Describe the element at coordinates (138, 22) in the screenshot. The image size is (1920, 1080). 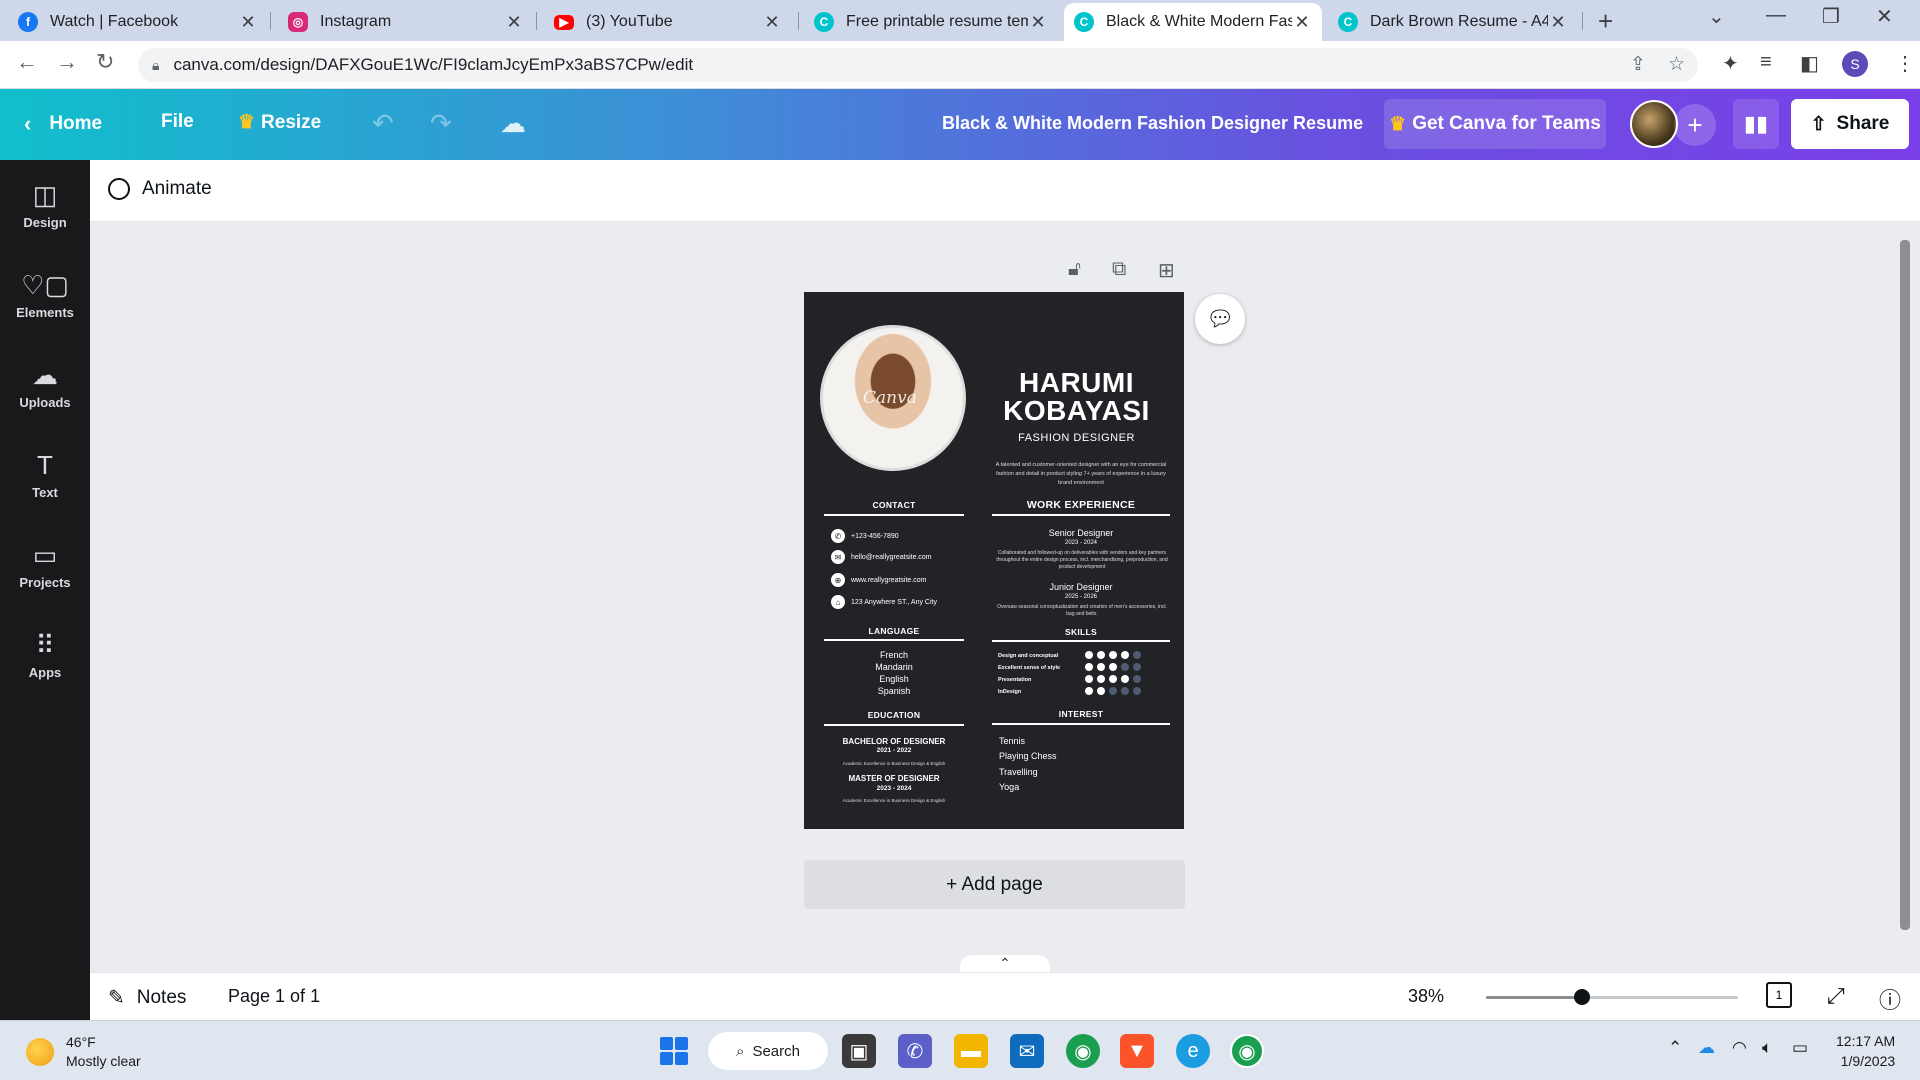
I see `browser-tab-facebook: f Watch | Facebook ✕` at that location.